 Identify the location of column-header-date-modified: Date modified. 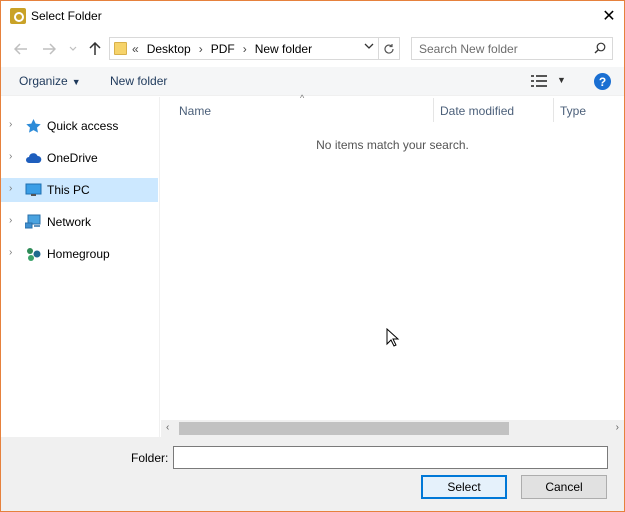
(477, 111).